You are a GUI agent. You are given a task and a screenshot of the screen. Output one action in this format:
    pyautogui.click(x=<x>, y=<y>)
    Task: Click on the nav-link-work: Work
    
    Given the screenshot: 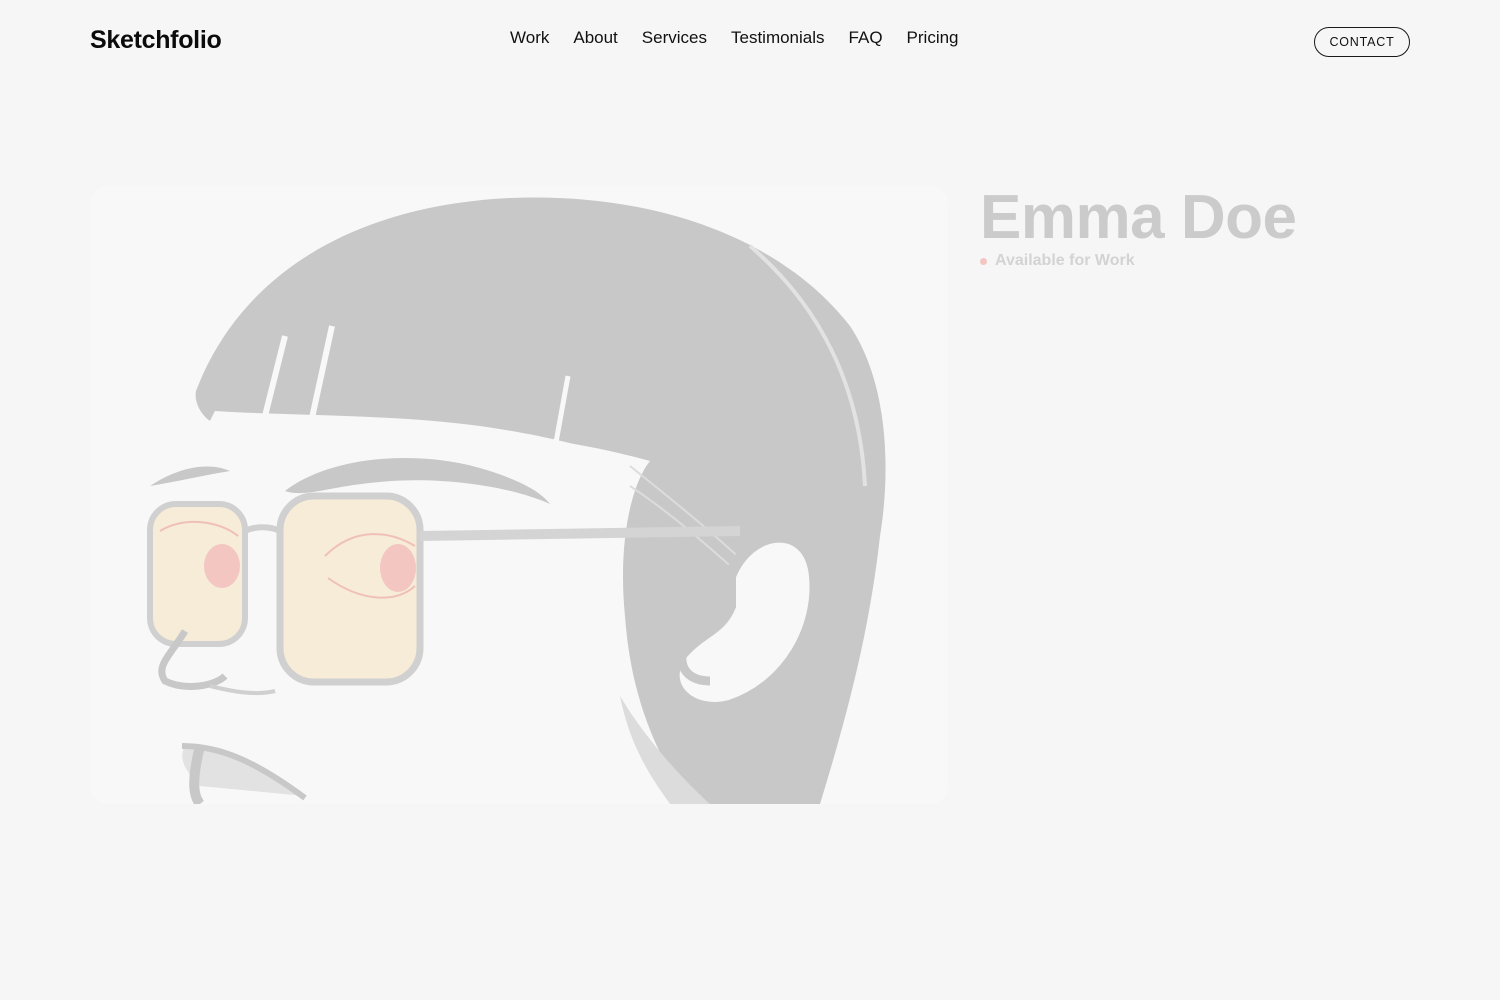 What is the action you would take?
    pyautogui.click(x=529, y=37)
    